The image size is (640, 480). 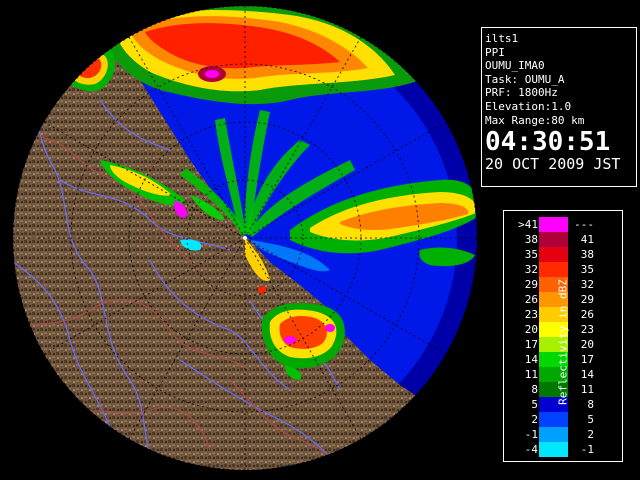 I want to click on legend-high-value: 23, so click(x=587, y=329).